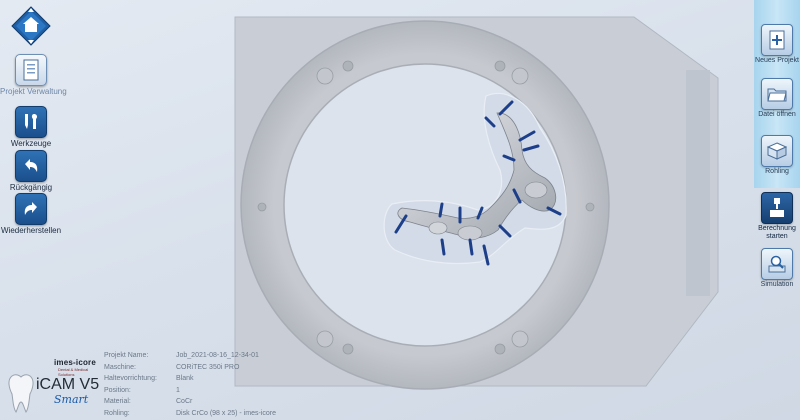  I want to click on new-project-label: Neues Projekt, so click(777, 60).